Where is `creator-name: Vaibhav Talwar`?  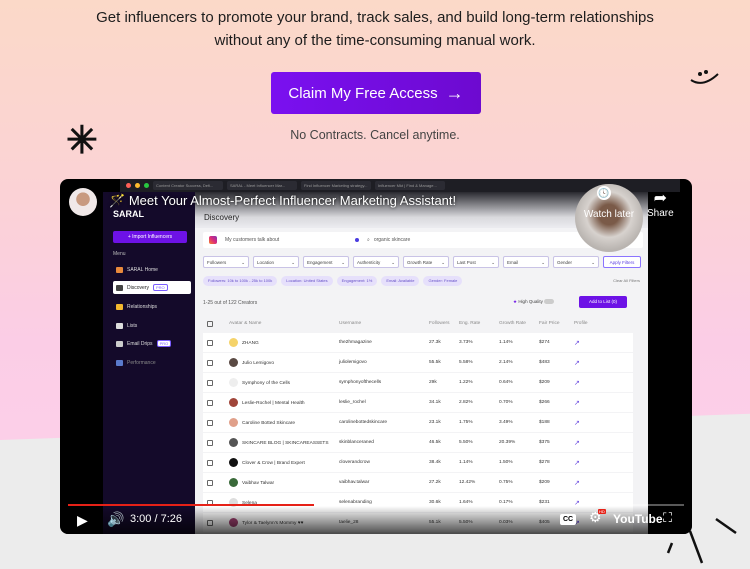
creator-name: Vaibhav Talwar is located at coordinates (258, 483).